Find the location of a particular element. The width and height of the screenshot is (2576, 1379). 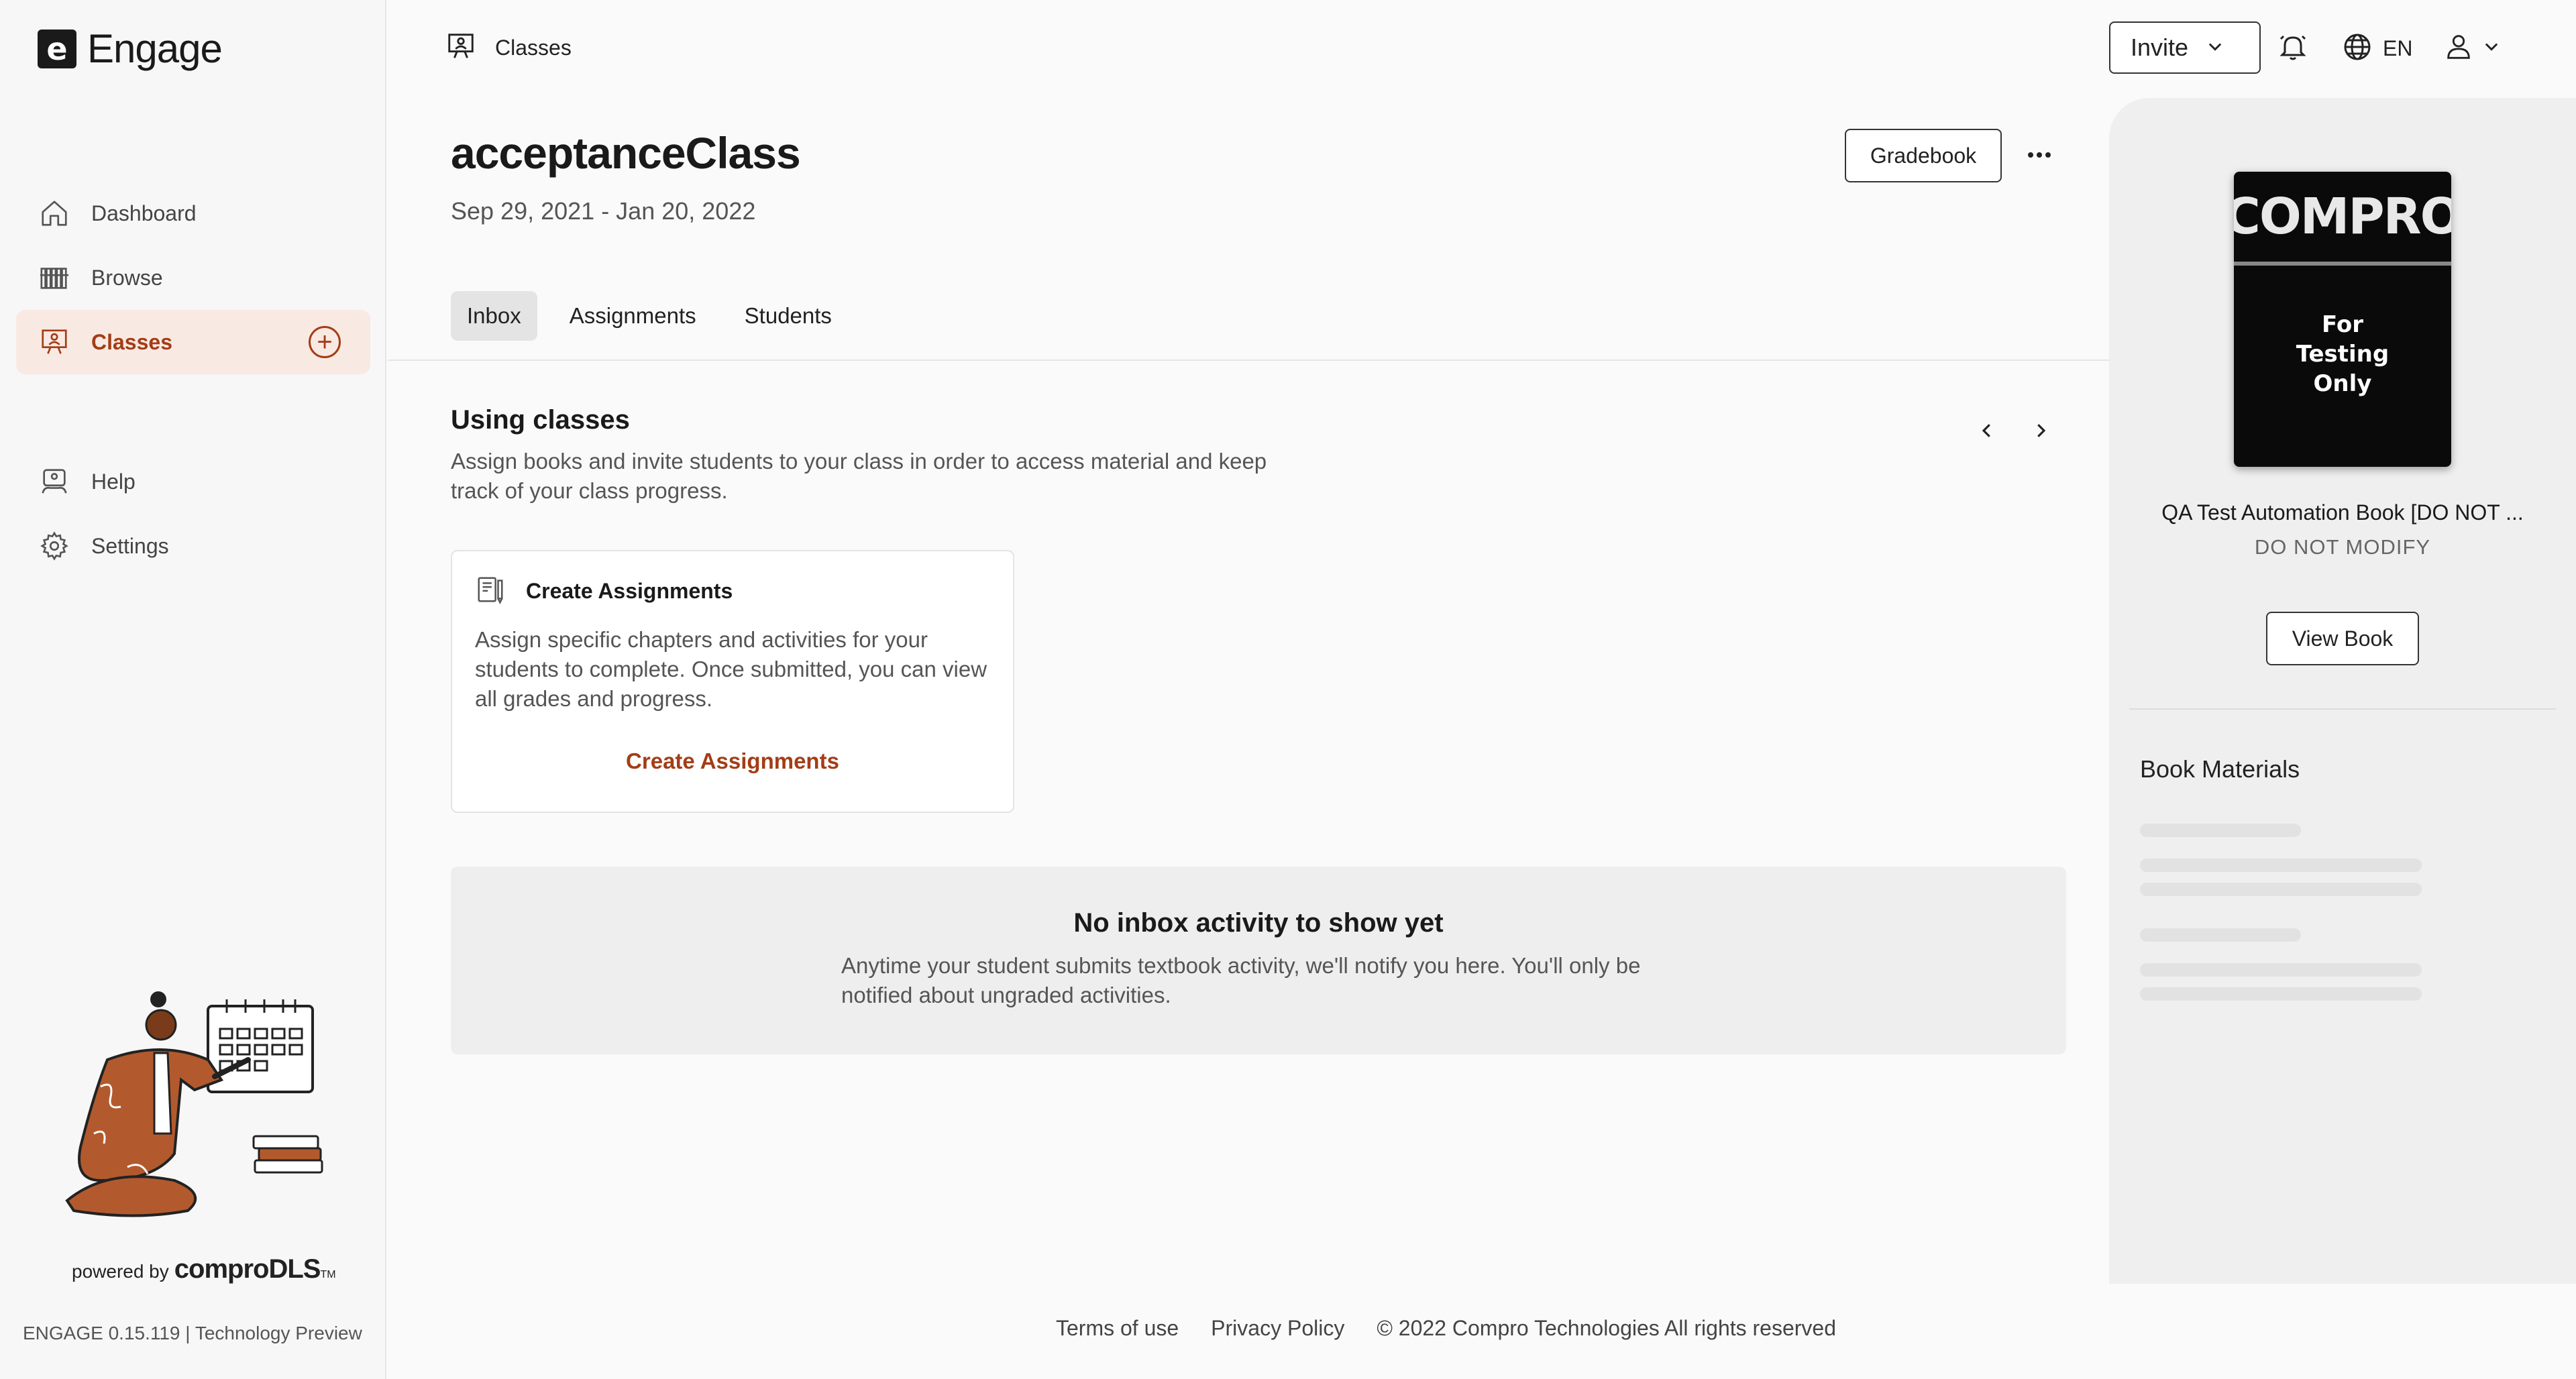

invite-label: Invite is located at coordinates (2160, 47).